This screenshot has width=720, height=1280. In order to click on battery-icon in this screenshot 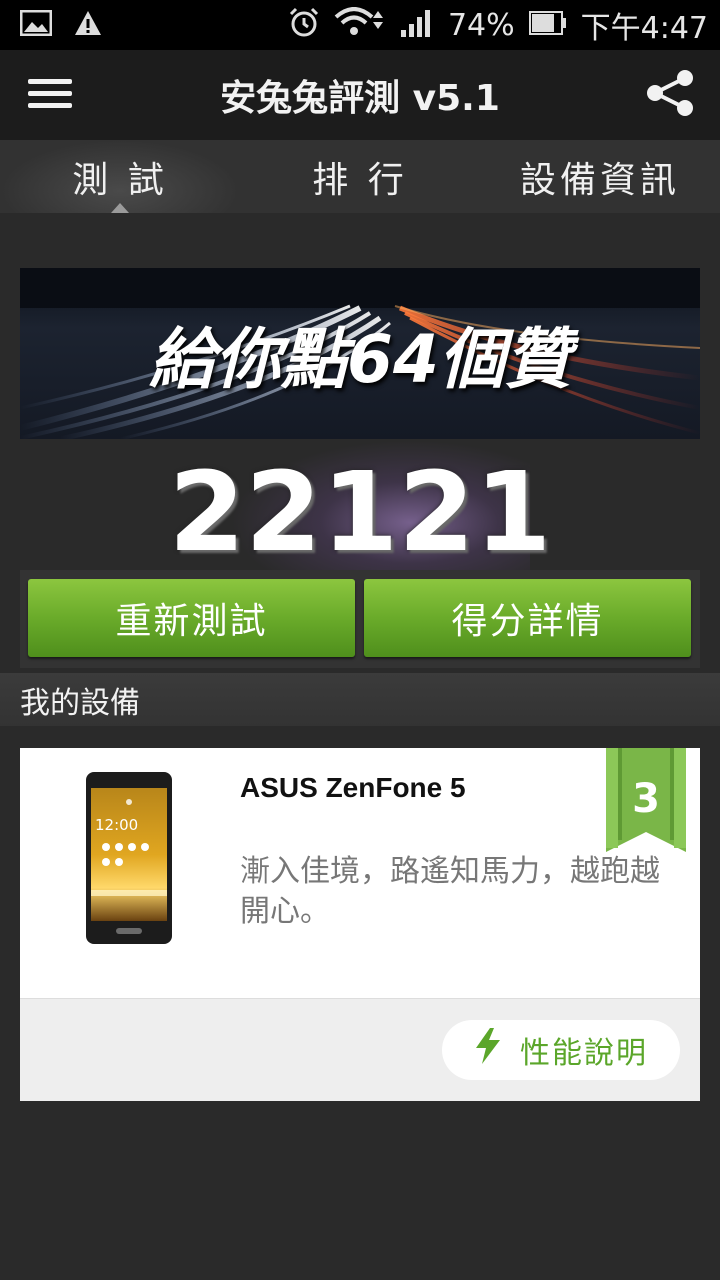, I will do `click(547, 25)`.